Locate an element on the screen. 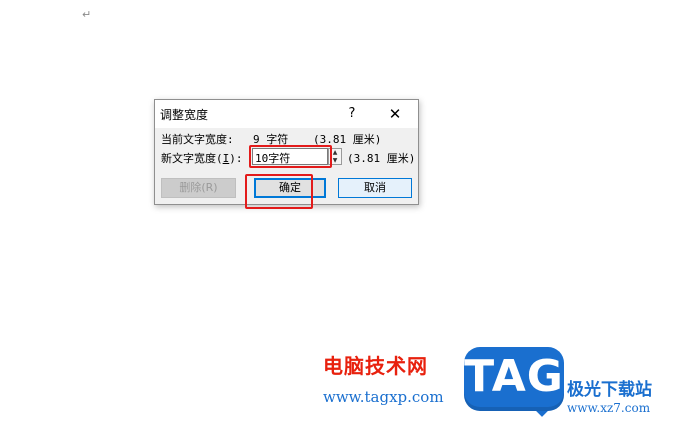  watermark-title: 电脑技术网 is located at coordinates (375, 366).